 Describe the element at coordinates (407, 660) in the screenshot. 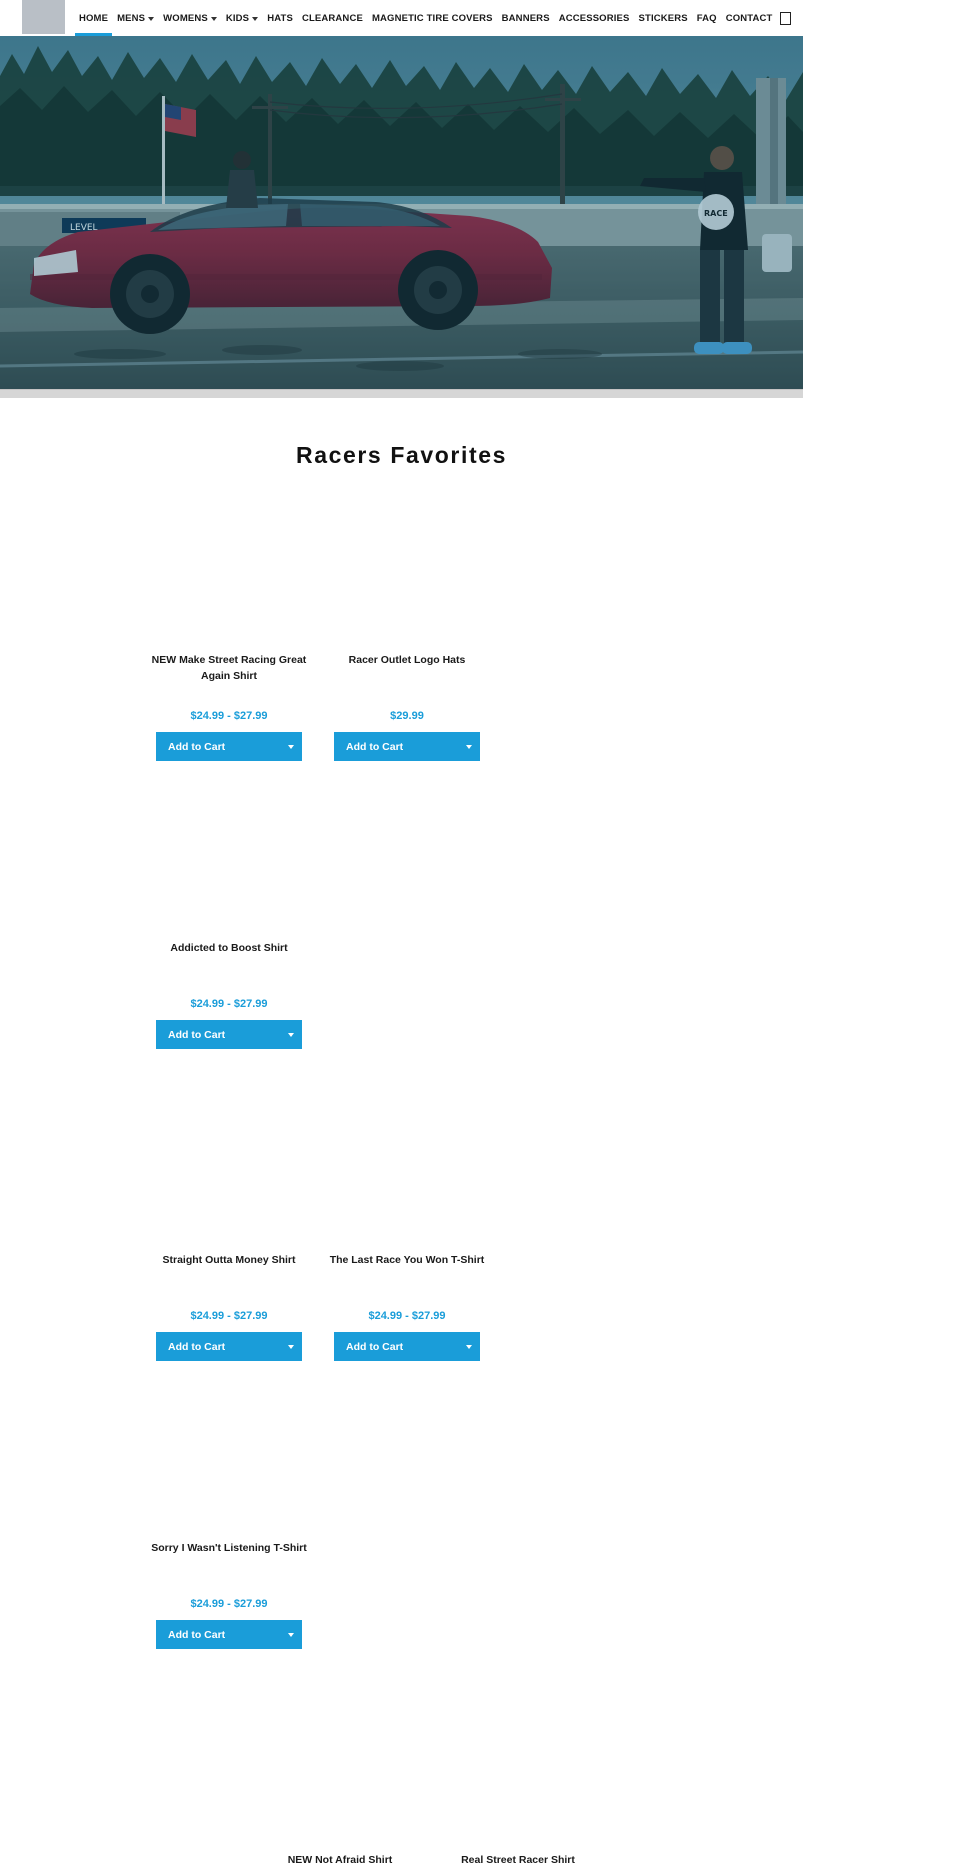

I see `product-title: Racer Outlet Logo Hats` at that location.